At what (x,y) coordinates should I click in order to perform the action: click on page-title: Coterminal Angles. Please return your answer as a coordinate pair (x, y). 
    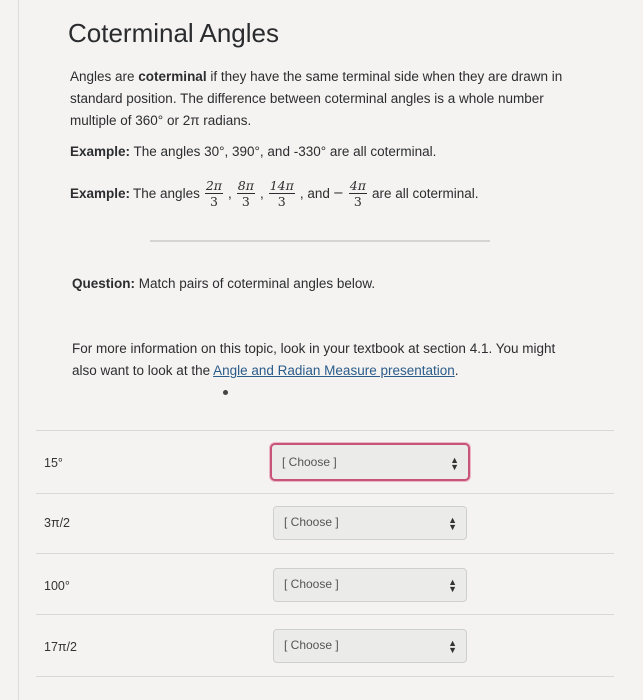
    Looking at the image, I should click on (173, 33).